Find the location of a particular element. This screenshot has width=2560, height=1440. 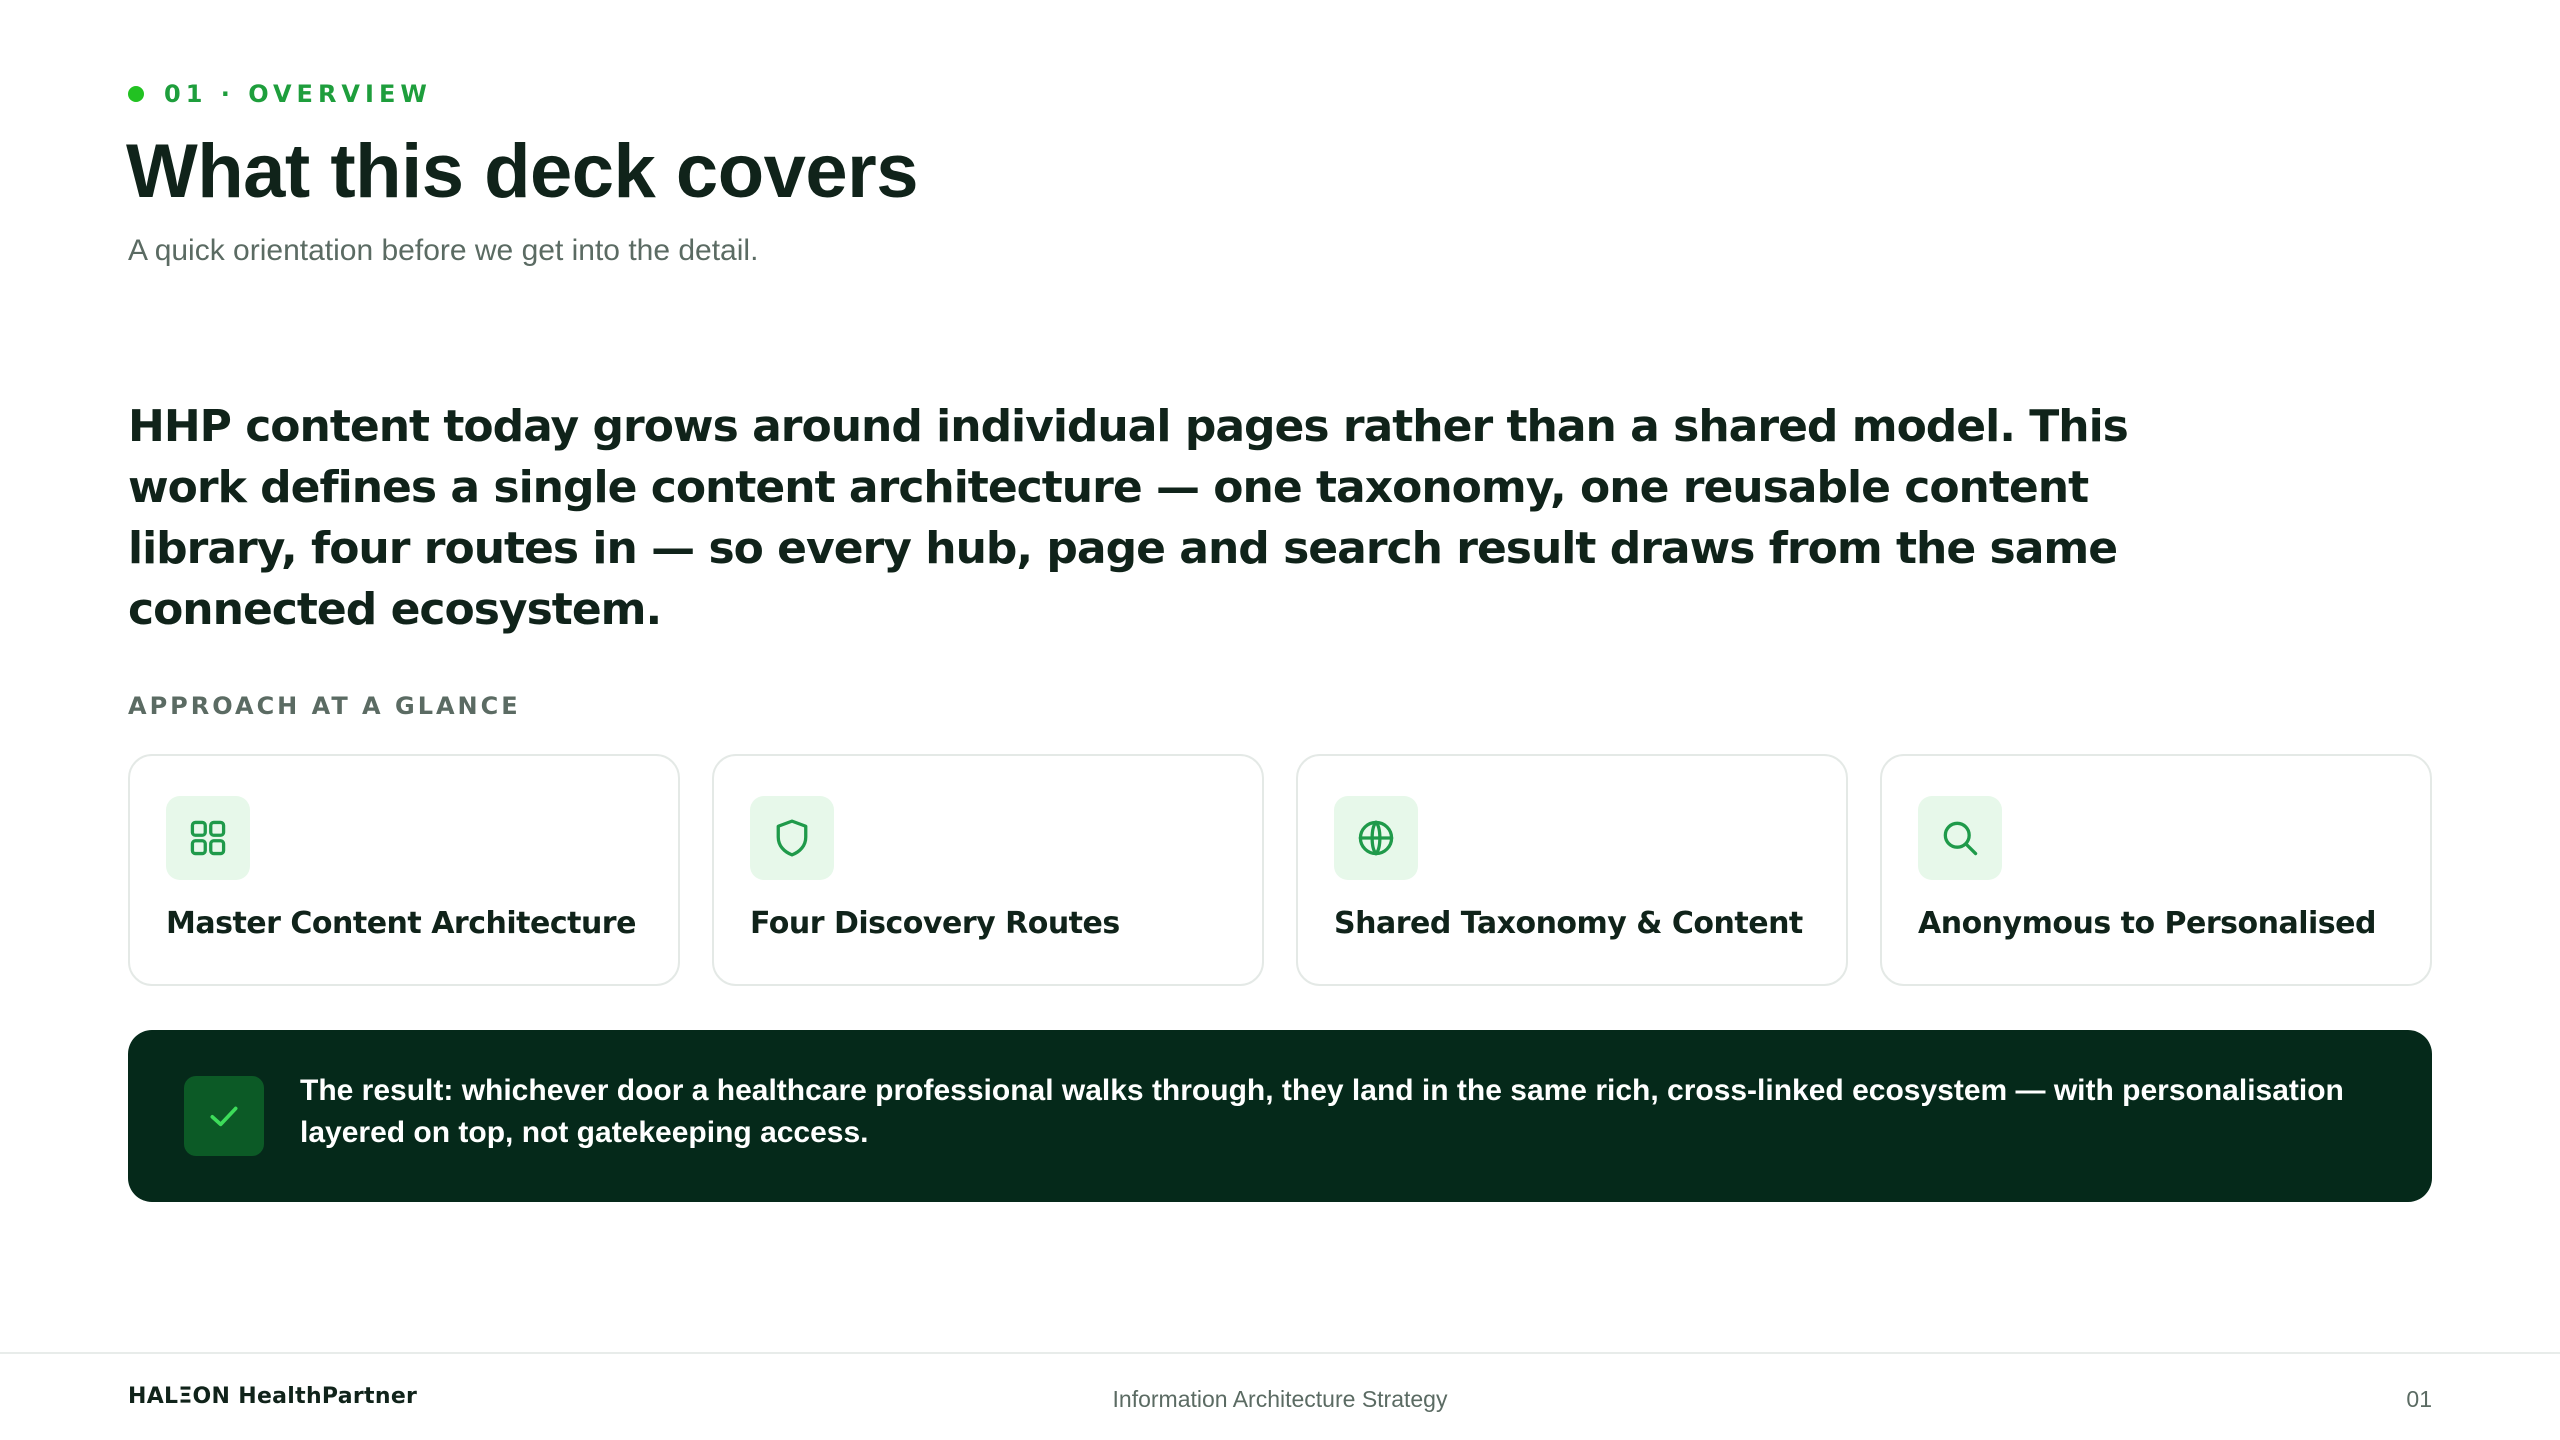

page-number: 01 is located at coordinates (2419, 1399).